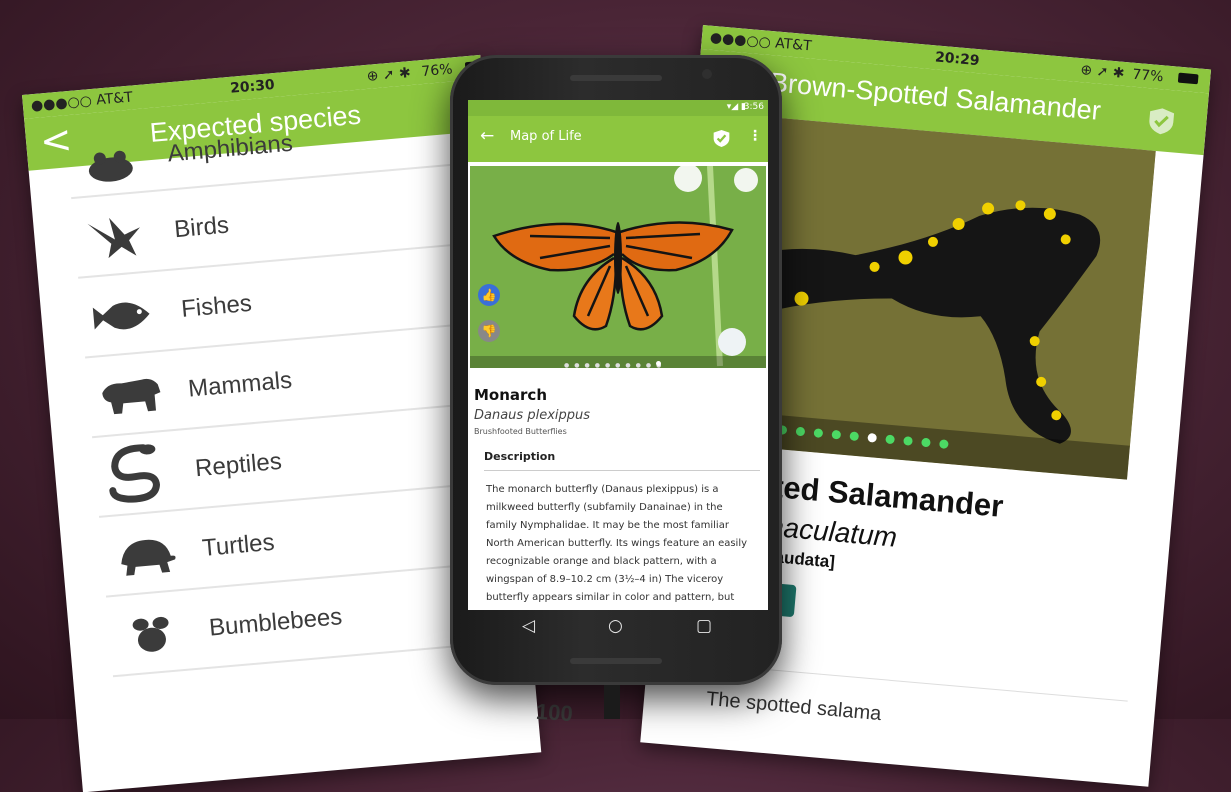 This screenshot has height=792, width=1231. I want to click on species-name: Monarch, so click(511, 395).